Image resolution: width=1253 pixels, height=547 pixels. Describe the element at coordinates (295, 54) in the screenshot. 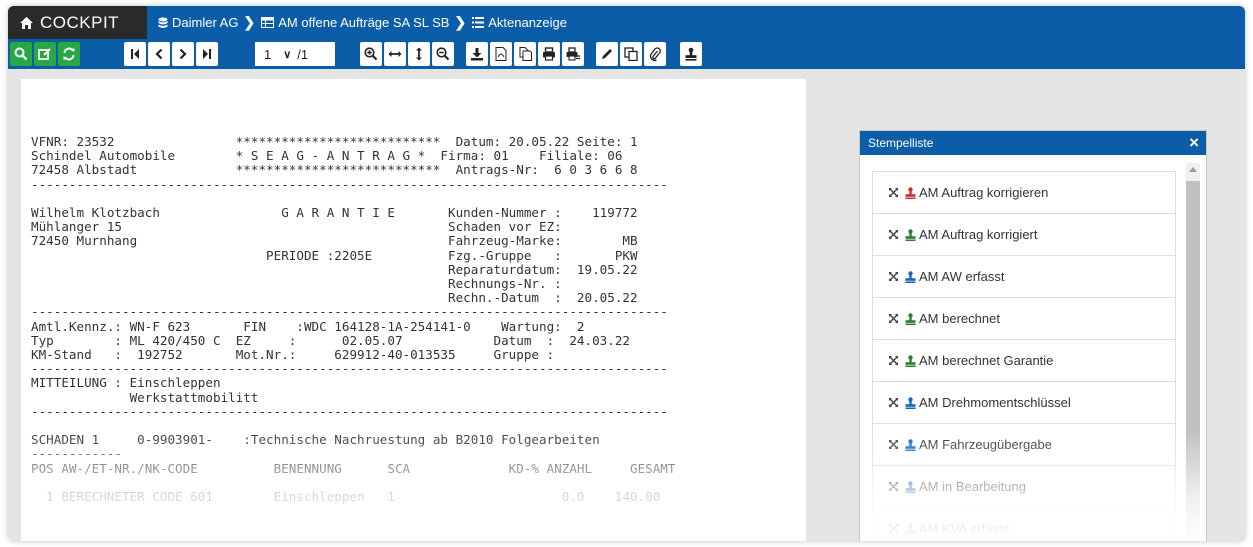

I see `page-select: 1 ∨ /1` at that location.